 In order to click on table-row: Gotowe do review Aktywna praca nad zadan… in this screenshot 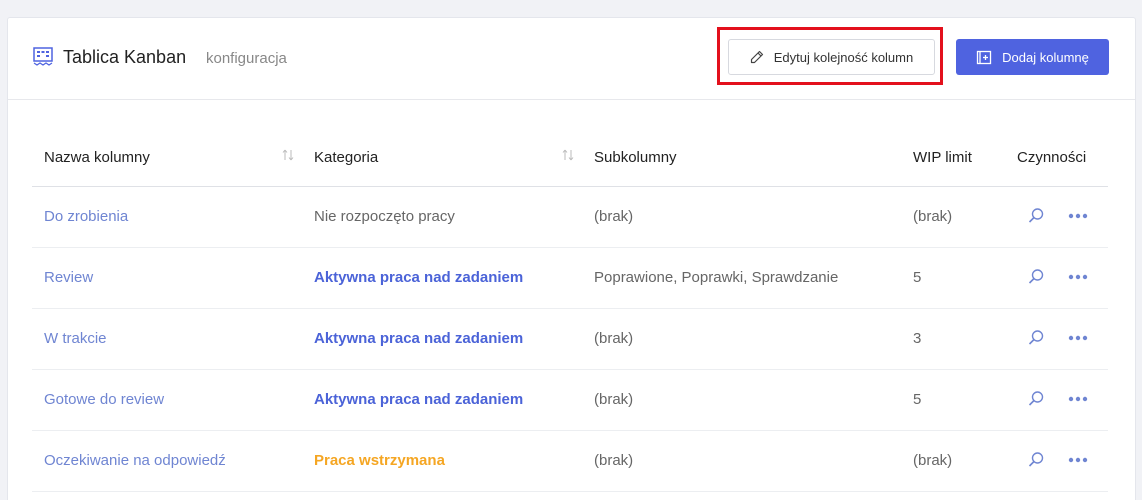, I will do `click(570, 400)`.